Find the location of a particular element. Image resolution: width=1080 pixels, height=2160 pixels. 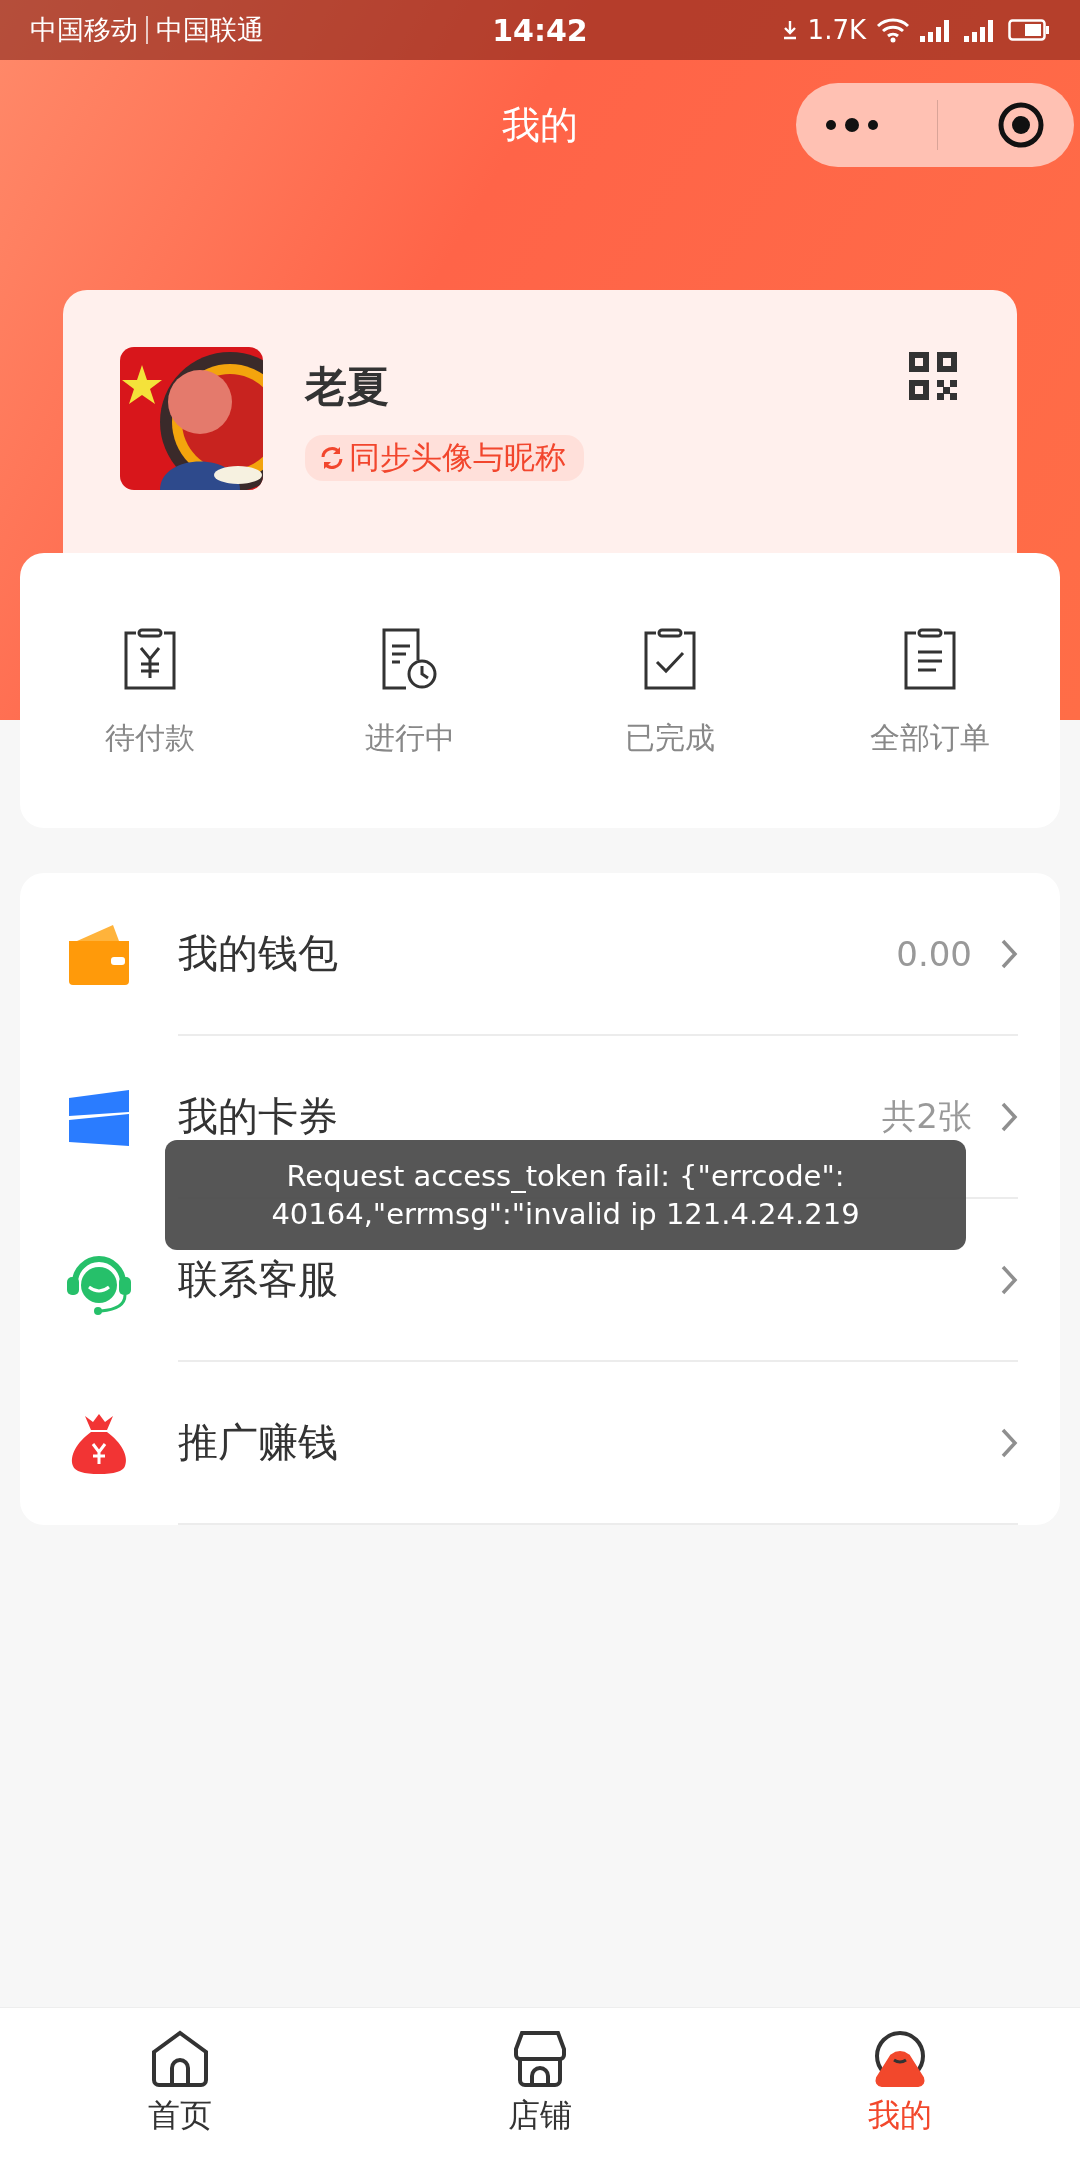

order-label: 进行中 is located at coordinates (410, 738).